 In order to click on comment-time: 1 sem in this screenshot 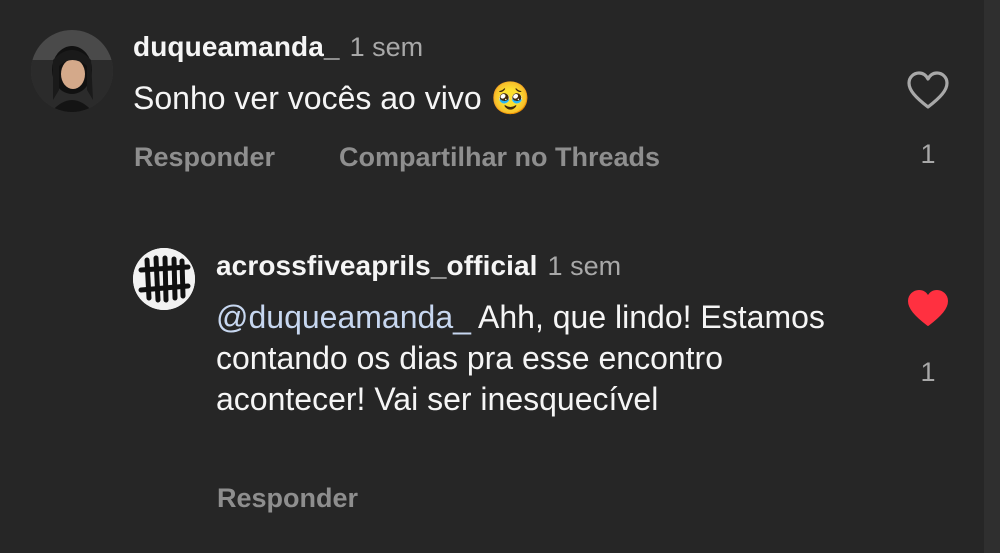, I will do `click(386, 47)`.